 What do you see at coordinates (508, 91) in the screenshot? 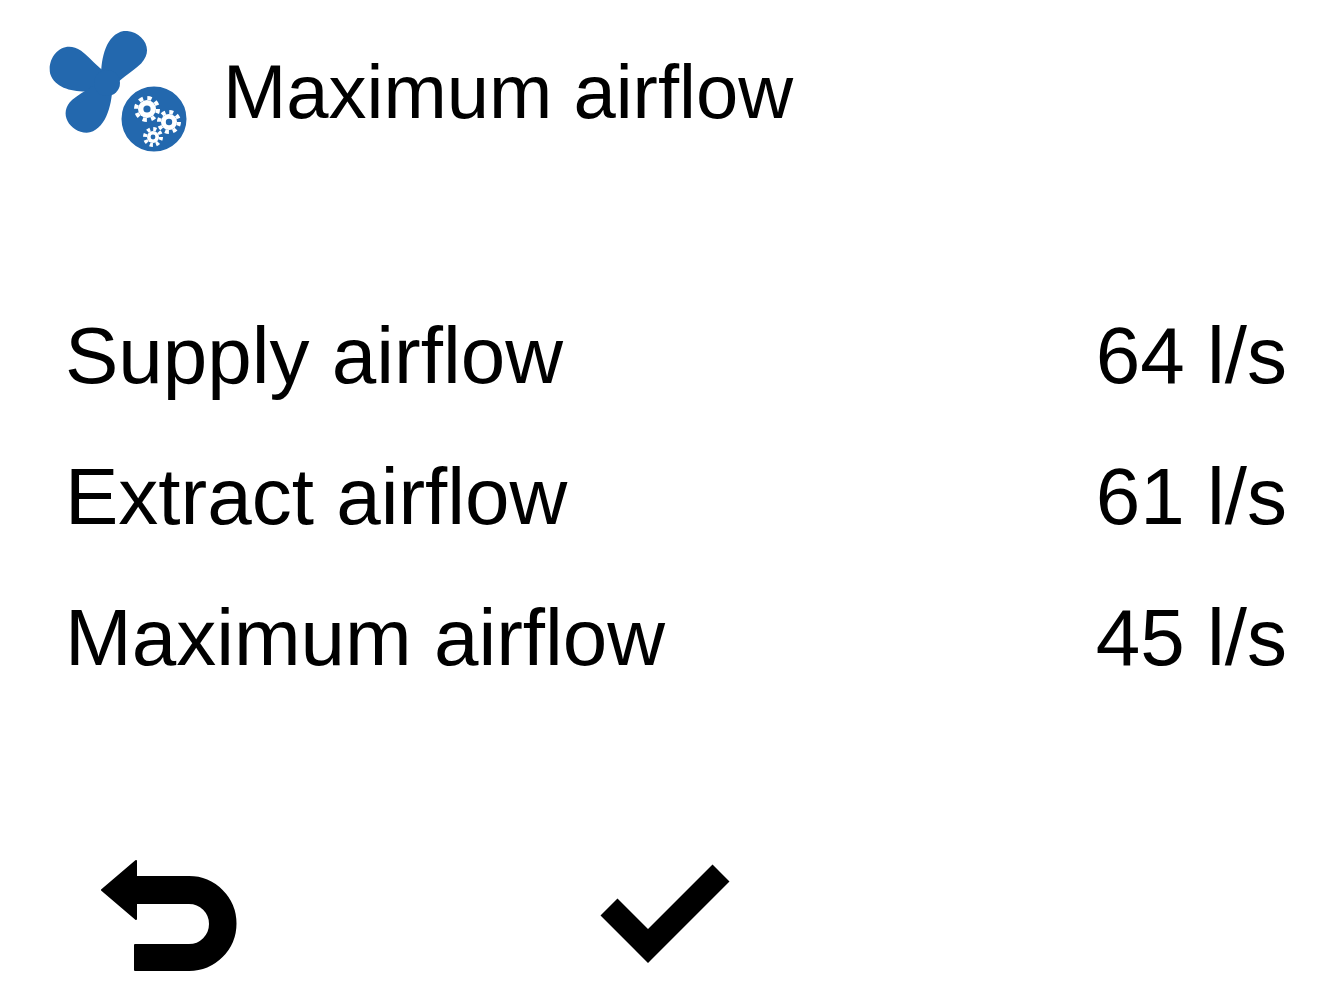
I see `screen-title: Maximum airflow` at bounding box center [508, 91].